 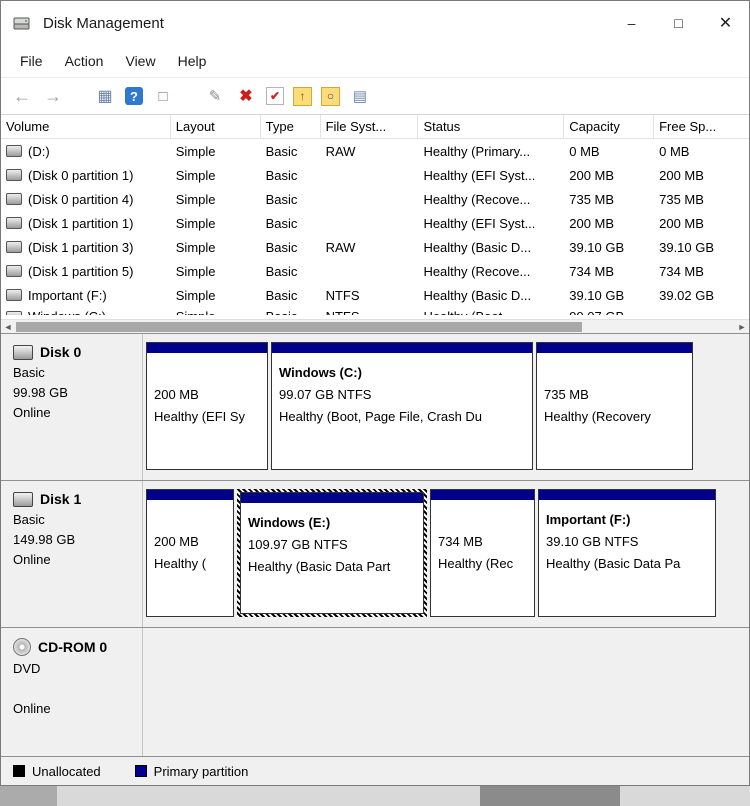 I want to click on volume-name: (Disk 0 partition 4), so click(x=81, y=199).